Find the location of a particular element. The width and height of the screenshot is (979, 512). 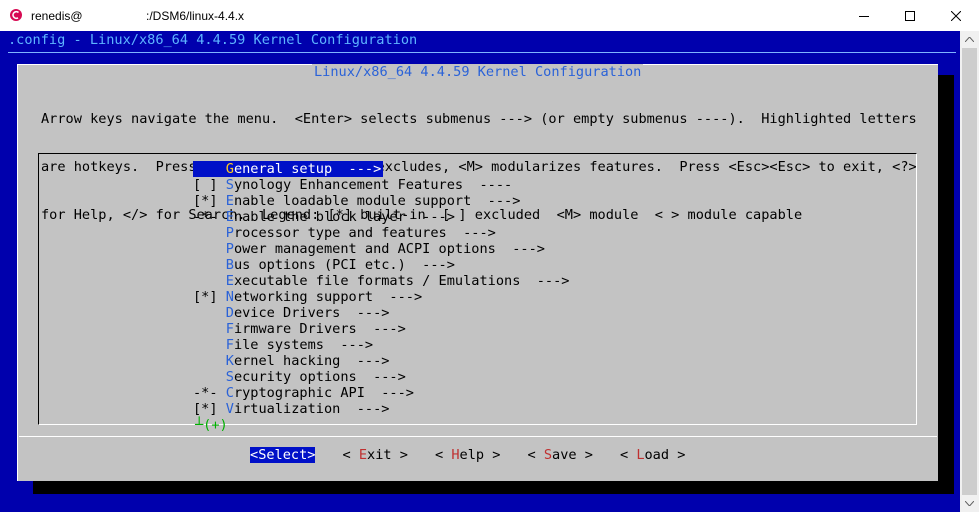

window-titlebar: renedis@ :/DSM6/linux-4.4.x is located at coordinates (489, 15).